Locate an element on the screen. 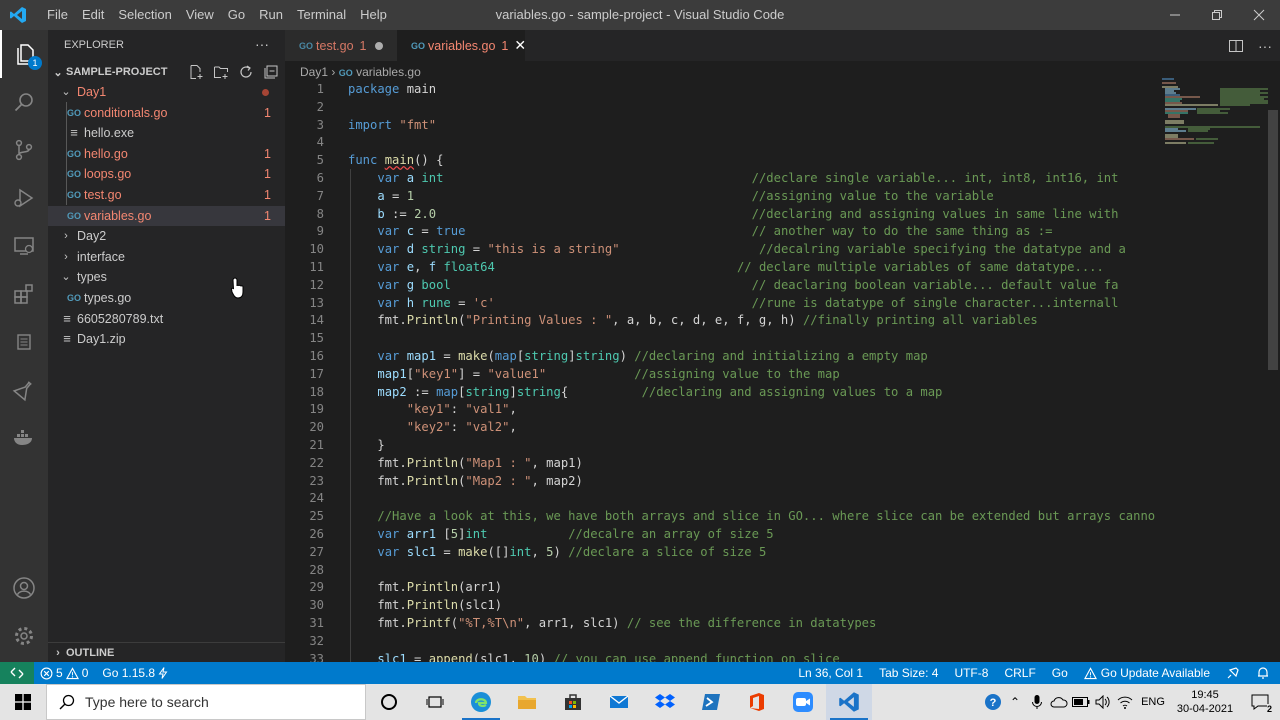  new-folder-icon is located at coordinates (221, 72).